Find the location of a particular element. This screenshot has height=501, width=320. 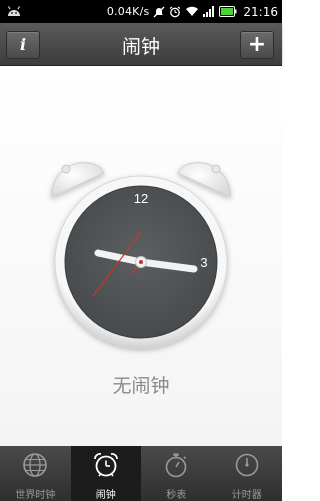

nav-label-timer: 计时器 is located at coordinates (246, 495).